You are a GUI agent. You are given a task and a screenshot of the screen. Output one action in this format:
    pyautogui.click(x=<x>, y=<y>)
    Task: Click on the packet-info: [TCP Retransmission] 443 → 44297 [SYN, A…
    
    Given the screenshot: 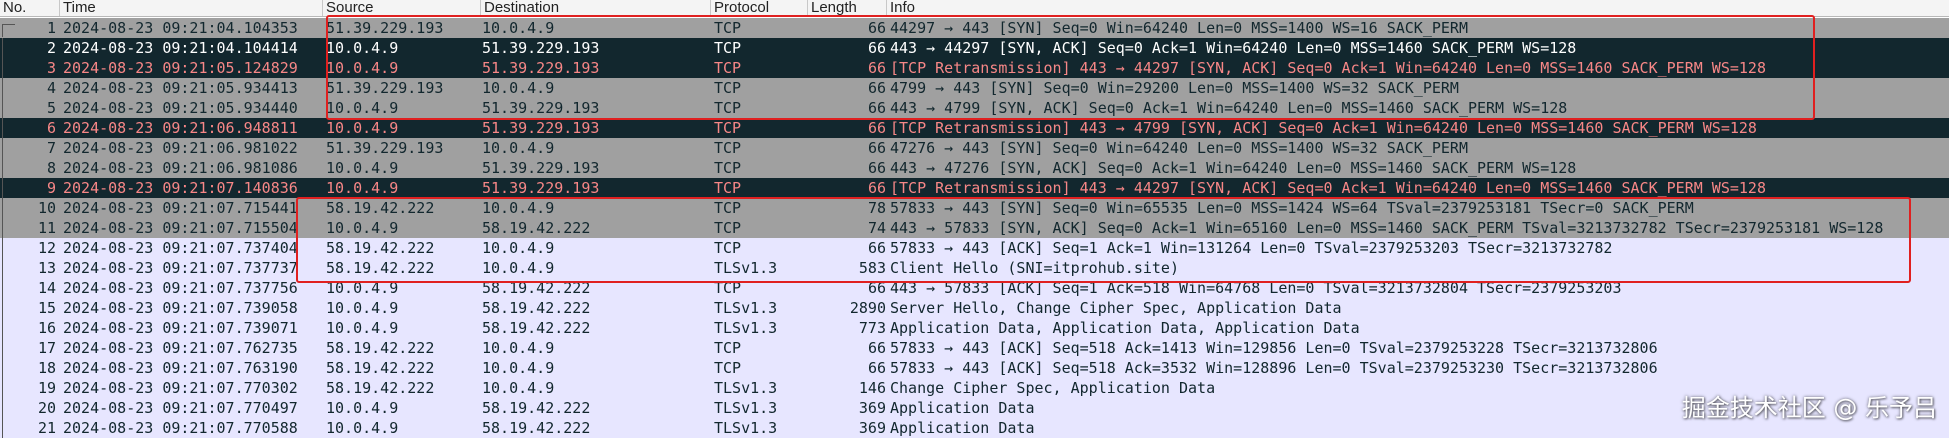 What is the action you would take?
    pyautogui.click(x=1328, y=68)
    